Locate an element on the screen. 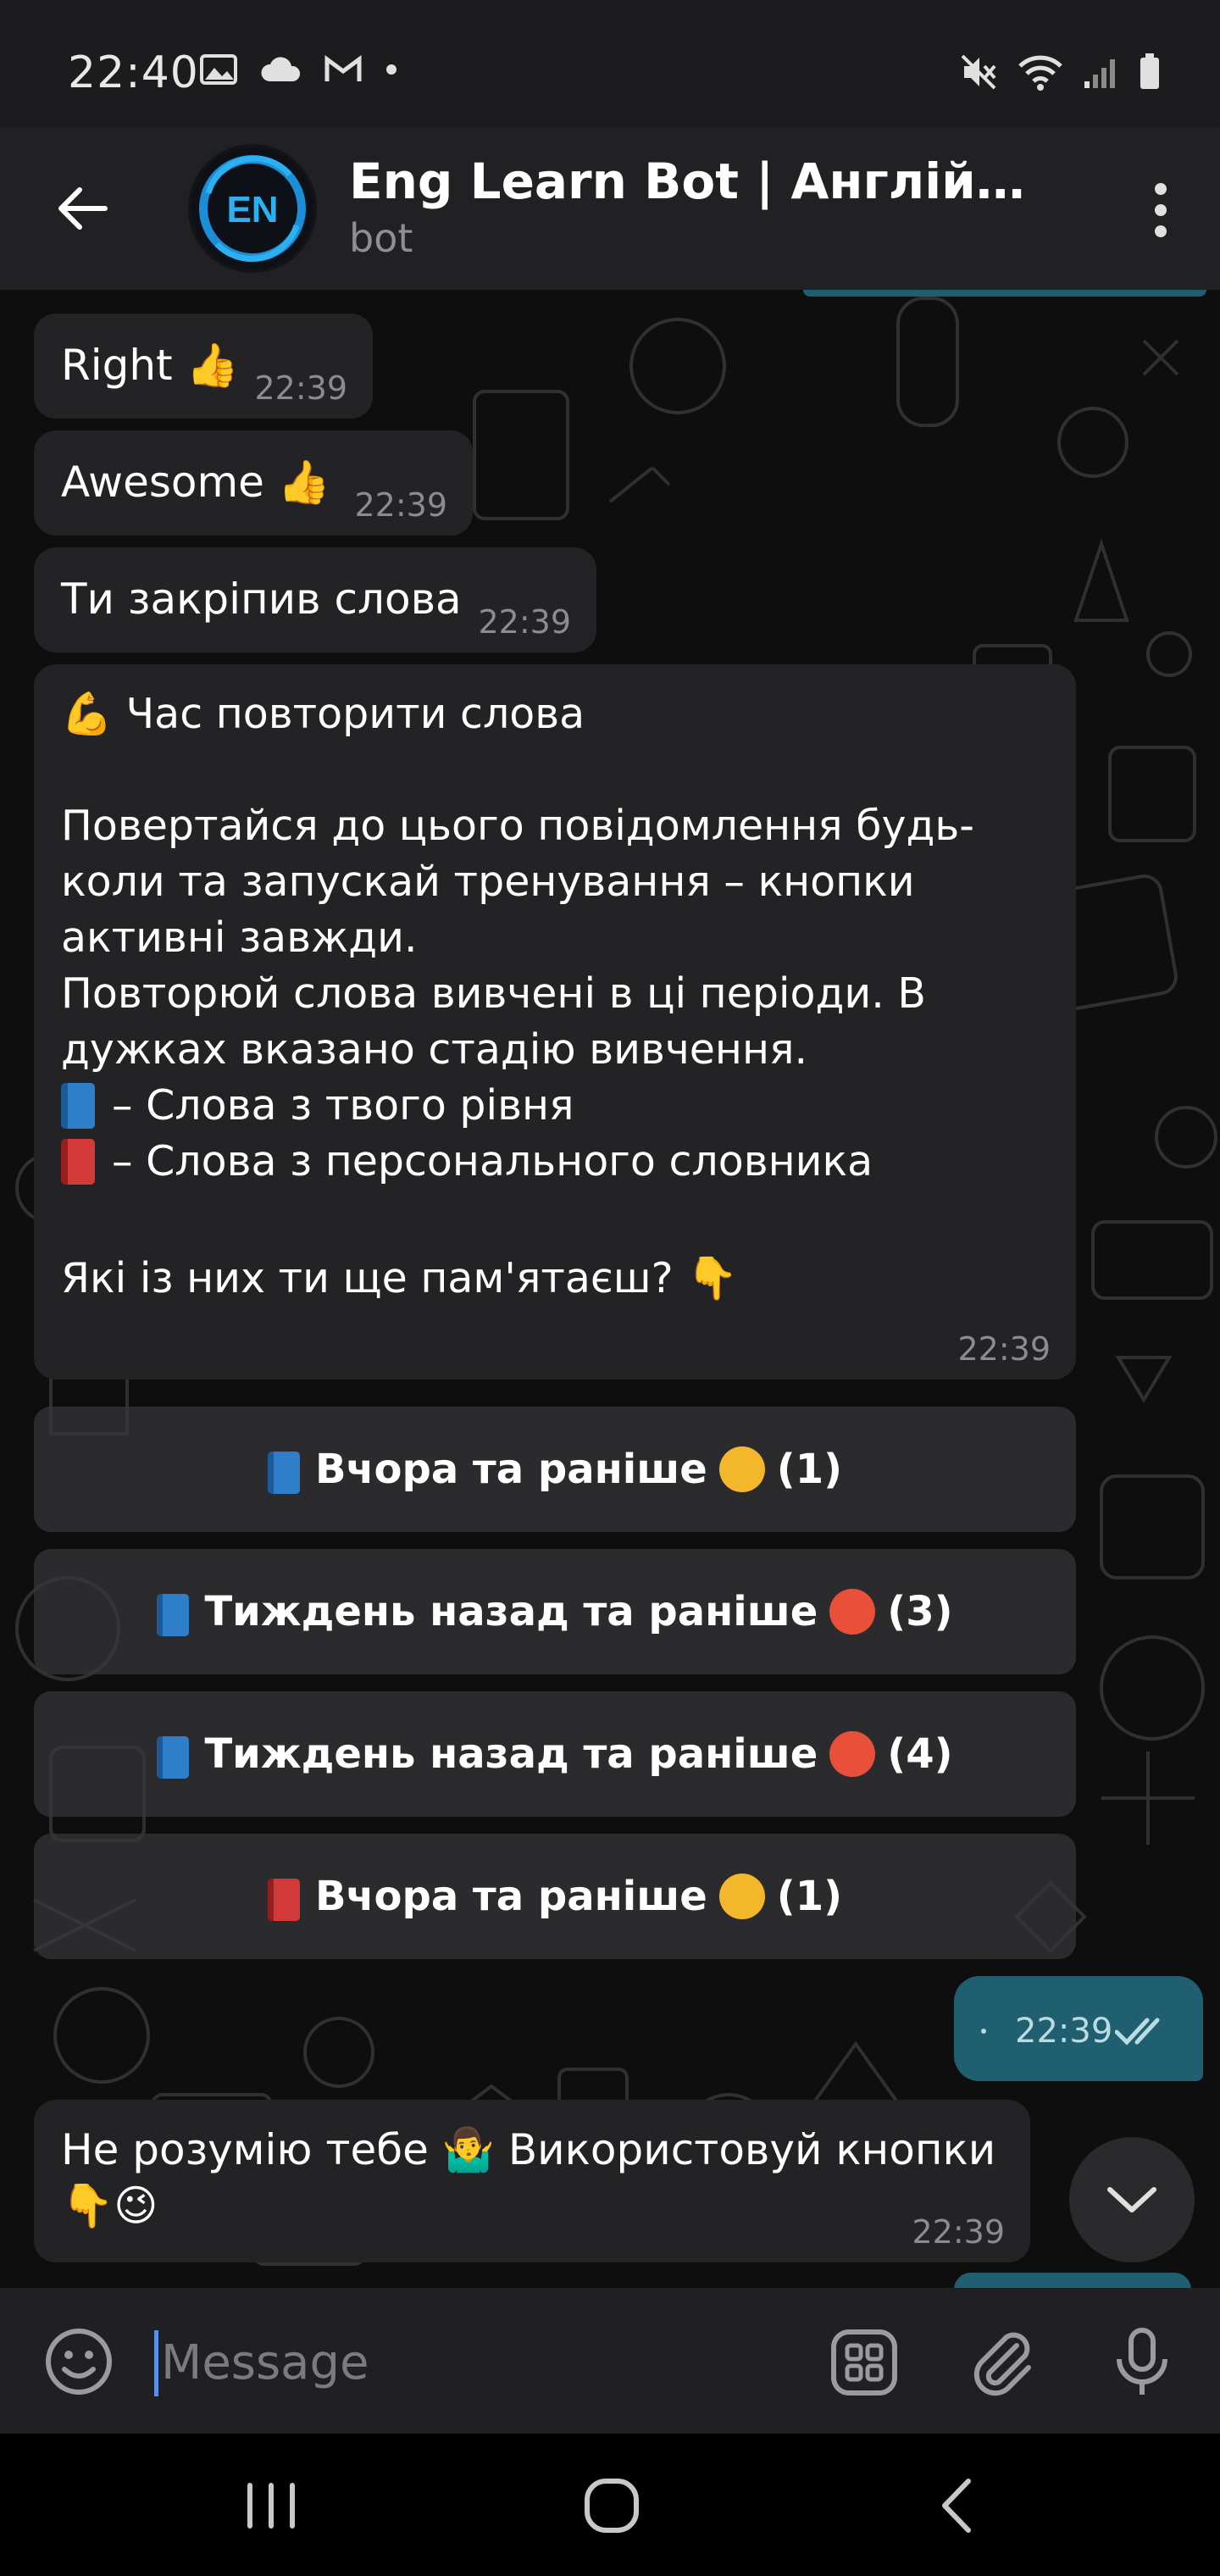 The width and height of the screenshot is (1220, 2576). home-icon is located at coordinates (612, 2506).